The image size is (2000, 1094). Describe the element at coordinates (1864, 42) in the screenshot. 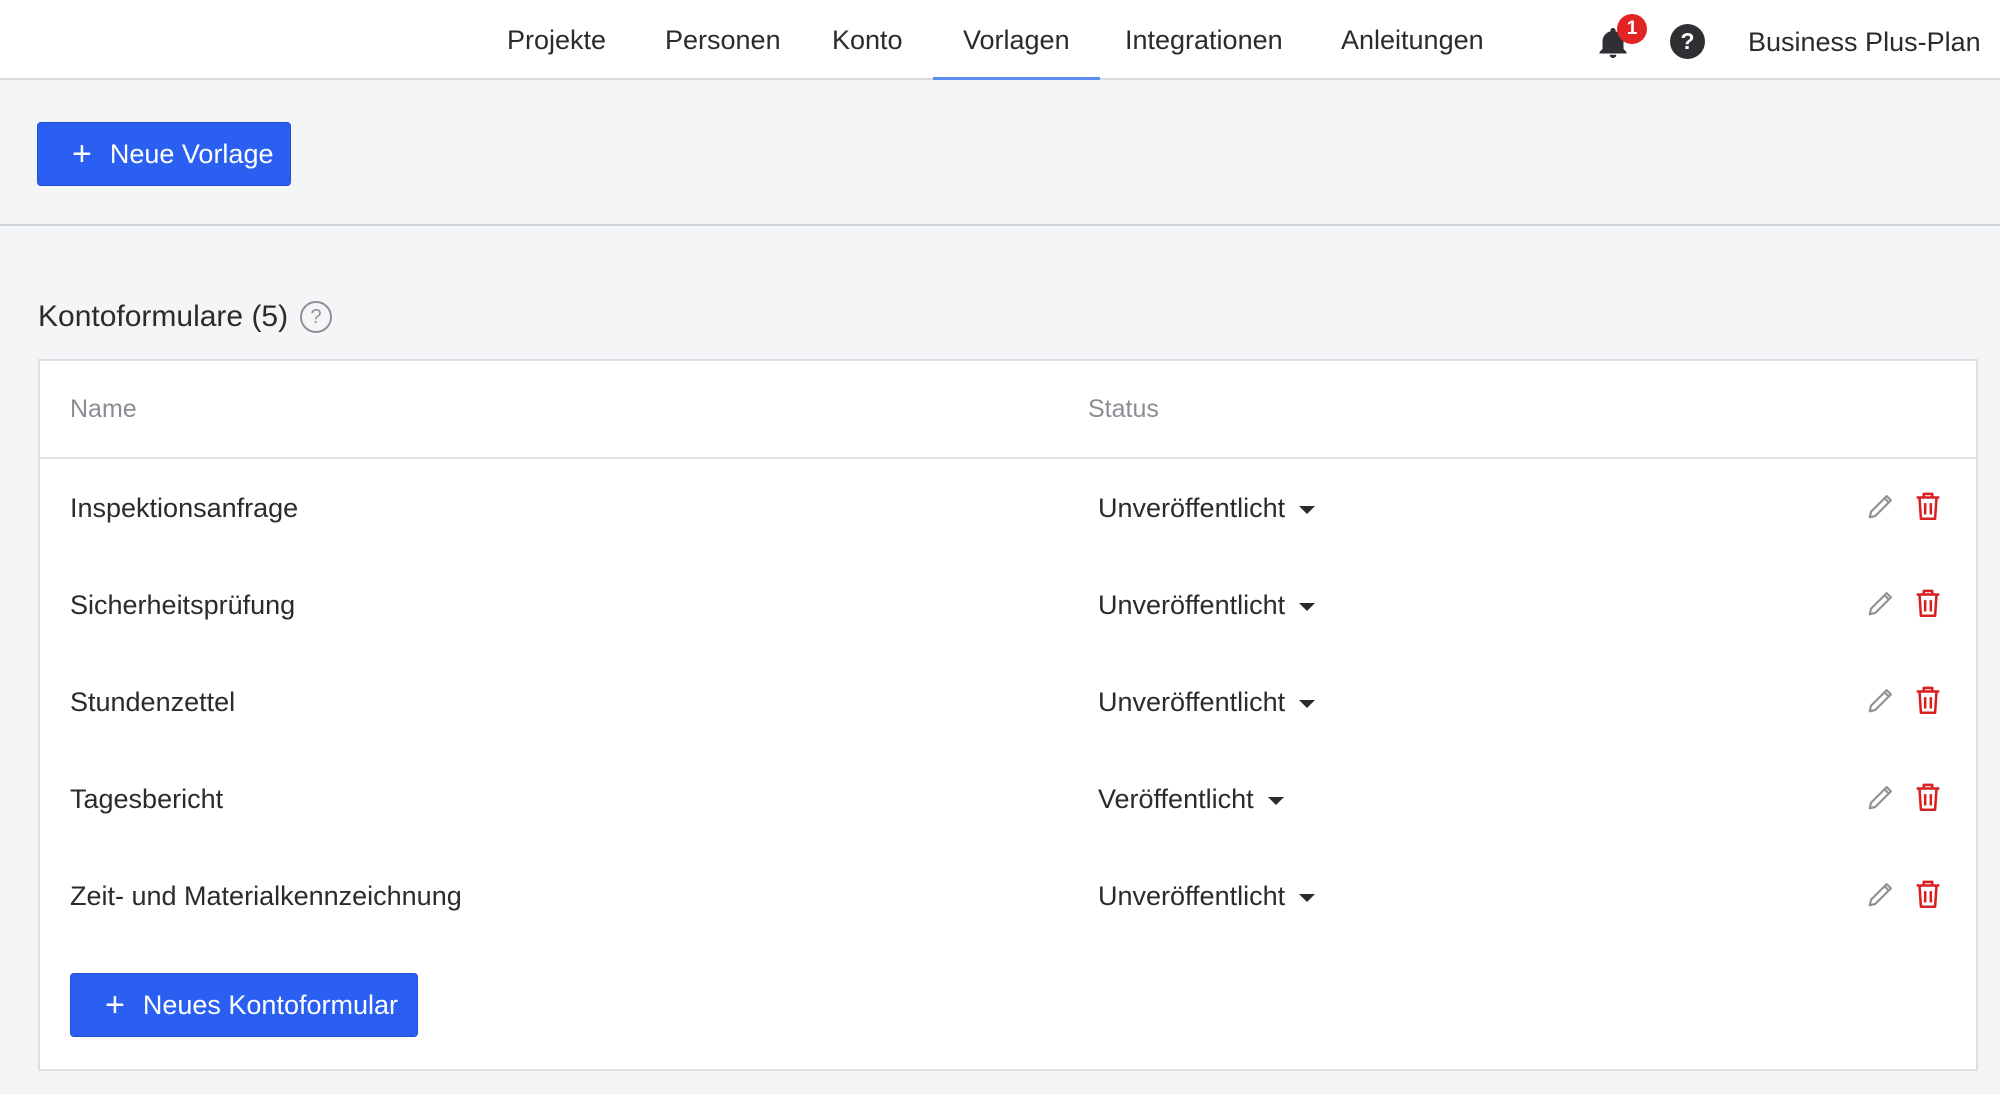

I see `plan-link: Business Plus-Plan` at that location.